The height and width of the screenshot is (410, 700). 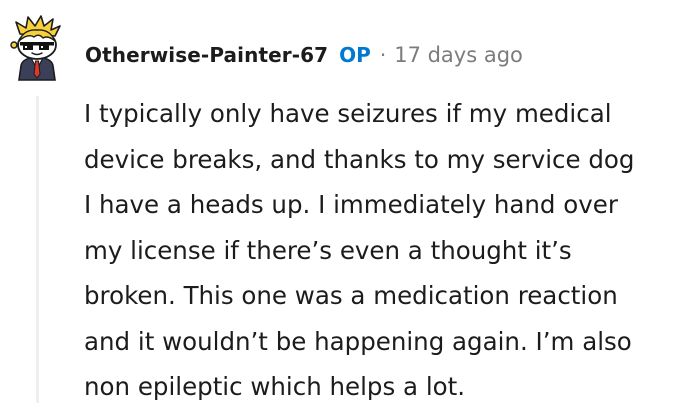 What do you see at coordinates (206, 55) in the screenshot?
I see `username-link: Otherwise-Painter-67` at bounding box center [206, 55].